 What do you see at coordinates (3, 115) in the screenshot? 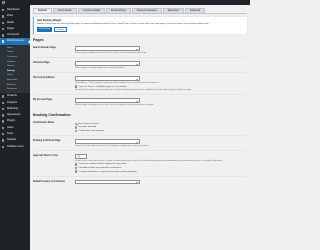
I see `appearance-icon` at bounding box center [3, 115].